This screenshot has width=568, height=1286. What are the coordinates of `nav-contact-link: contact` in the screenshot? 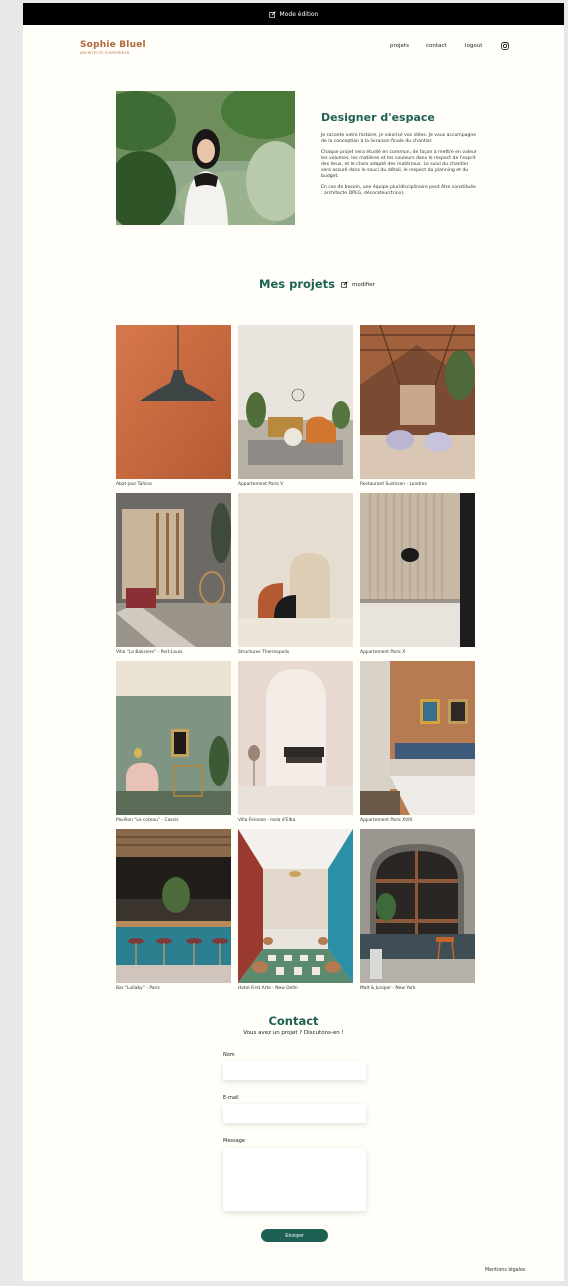 It's located at (436, 46).